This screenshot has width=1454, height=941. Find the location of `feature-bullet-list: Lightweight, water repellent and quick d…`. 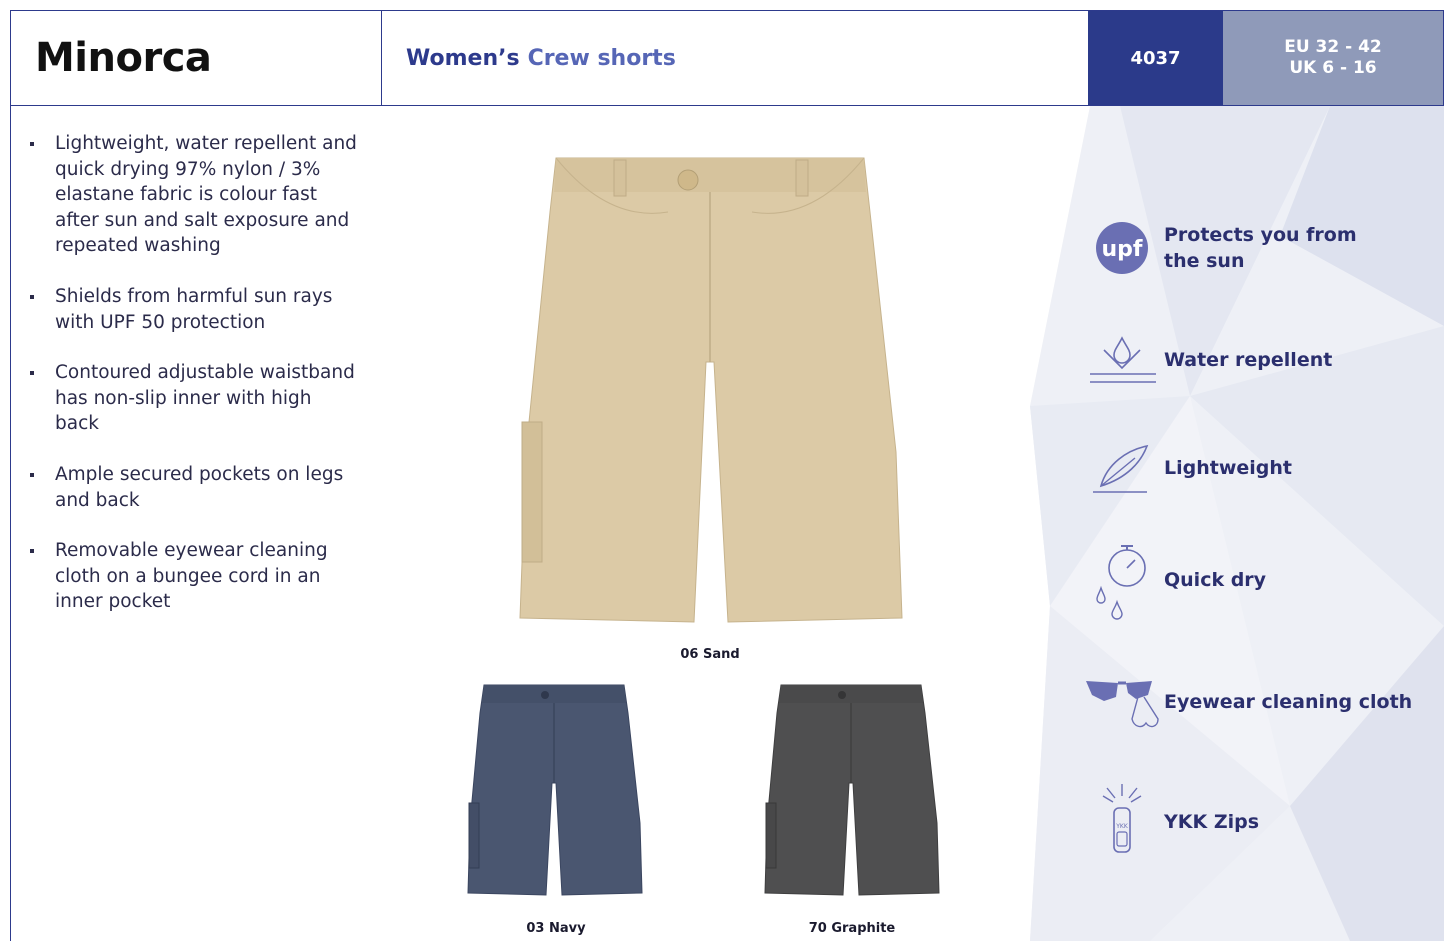

feature-bullet-list: Lightweight, water repellent and quick d… is located at coordinates (195, 385).